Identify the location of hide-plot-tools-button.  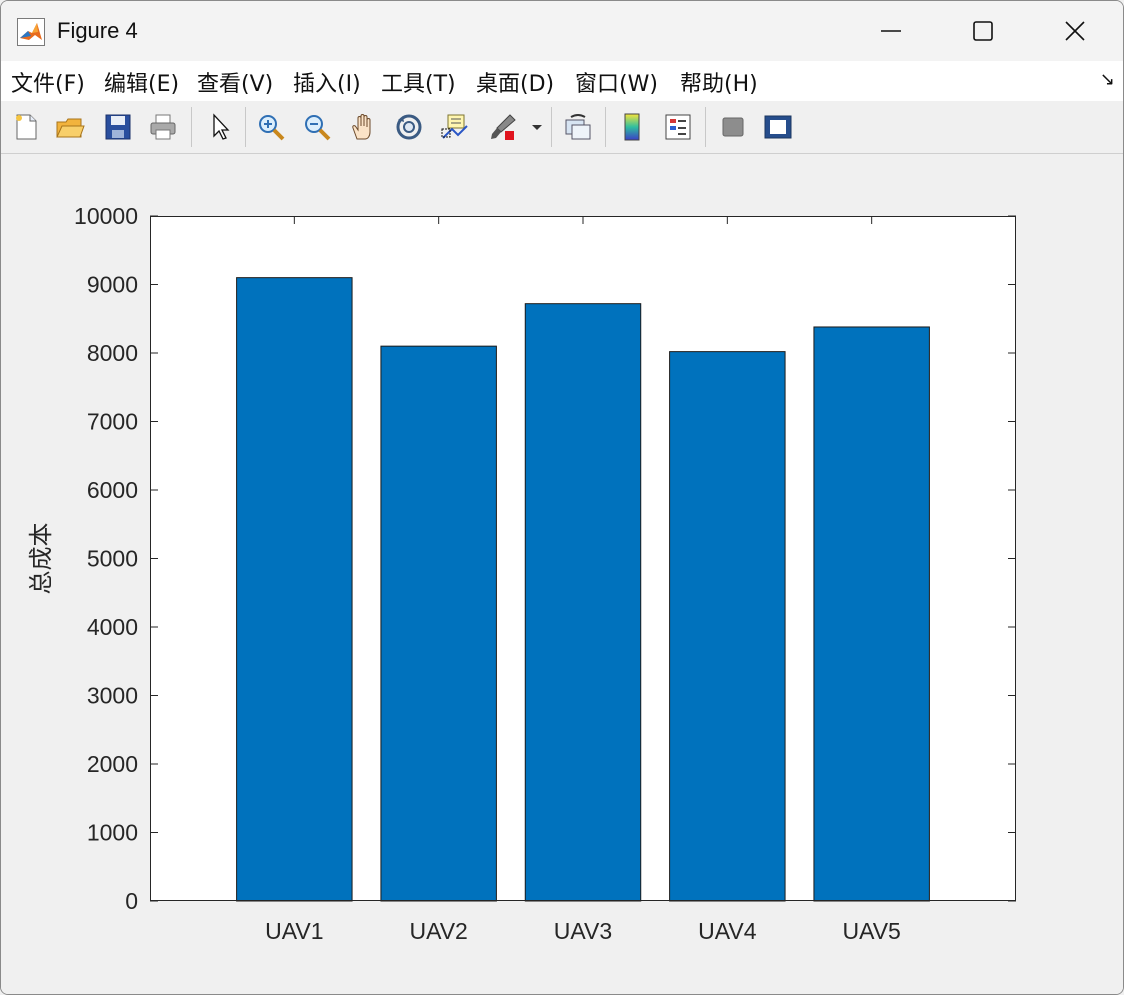
(733, 127).